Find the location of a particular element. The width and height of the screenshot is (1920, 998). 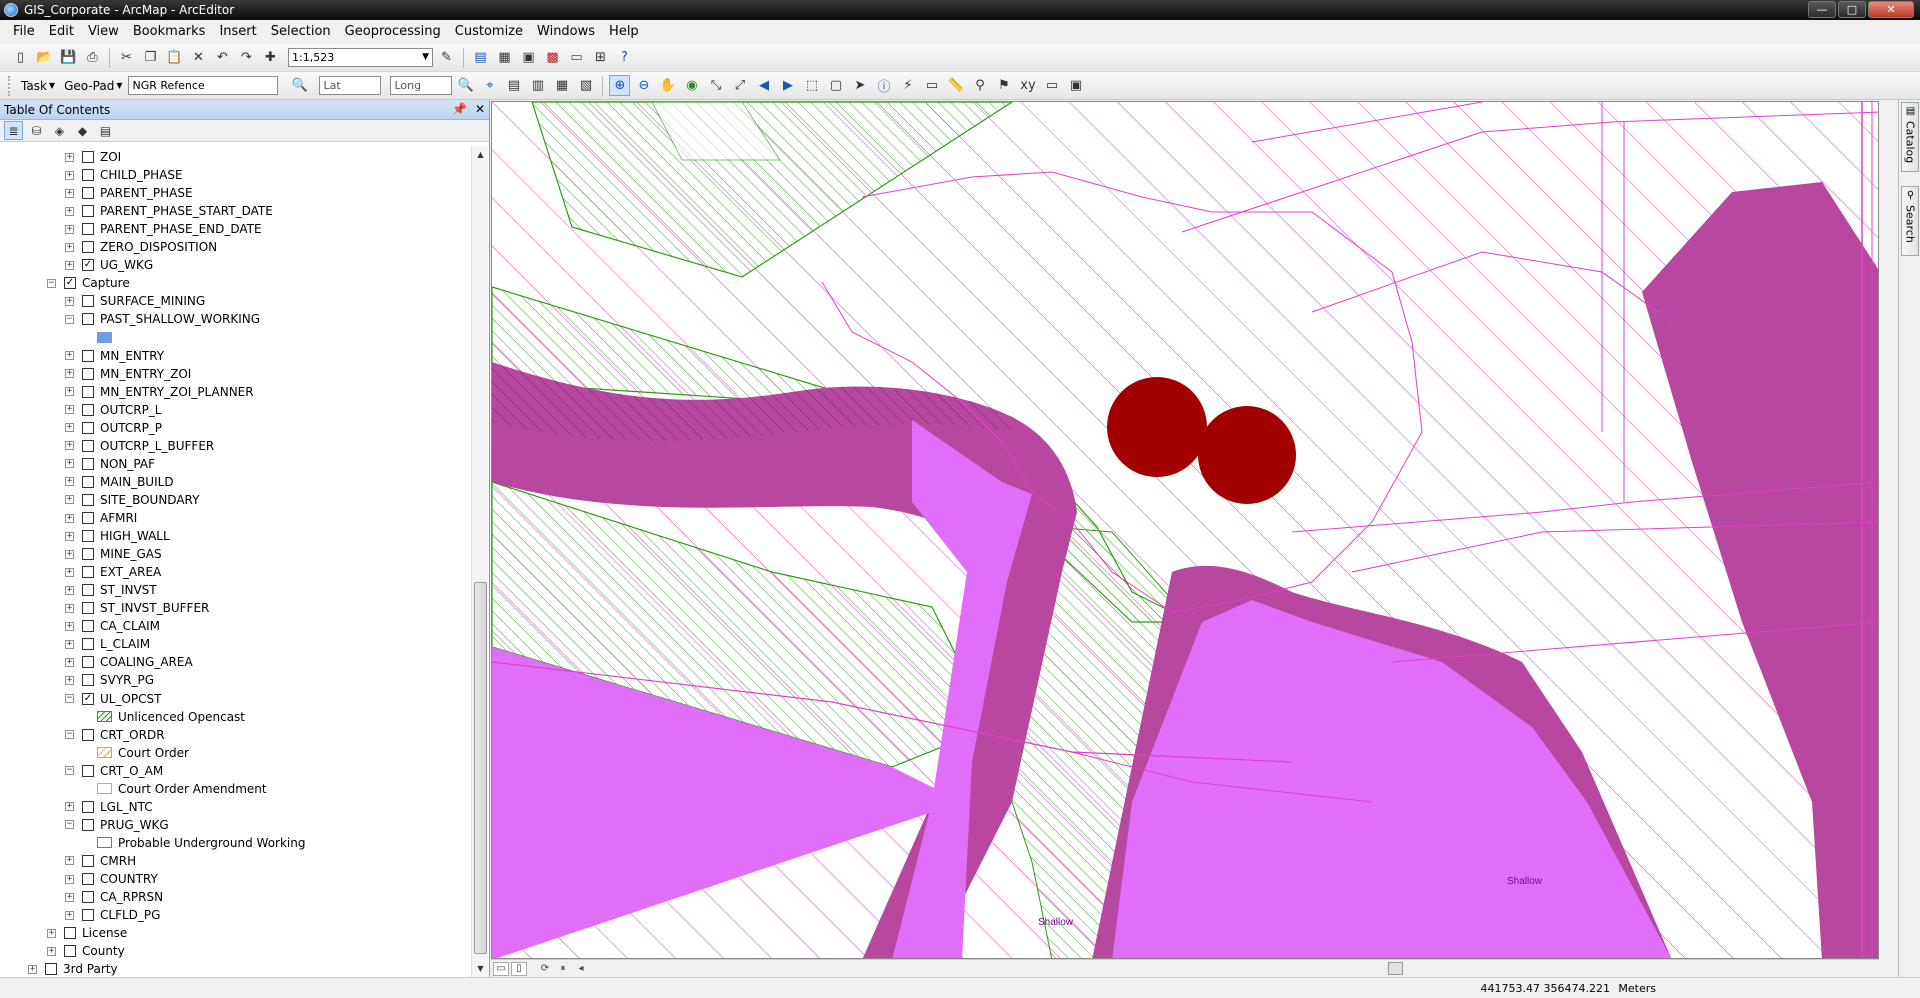

table-of-contents-window-icon: ▤ is located at coordinates (480, 57).